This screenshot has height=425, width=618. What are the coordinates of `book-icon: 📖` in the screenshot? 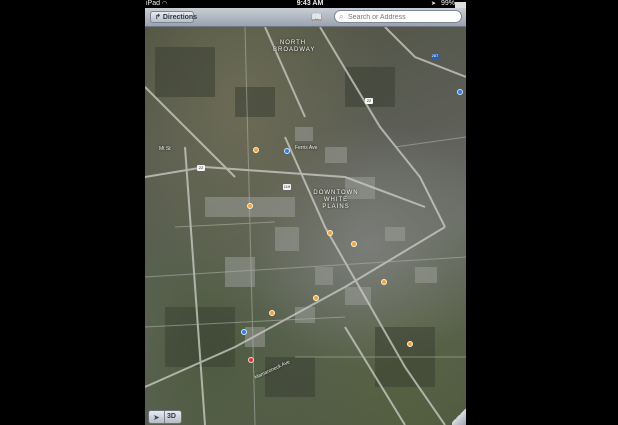 It's located at (317, 17).